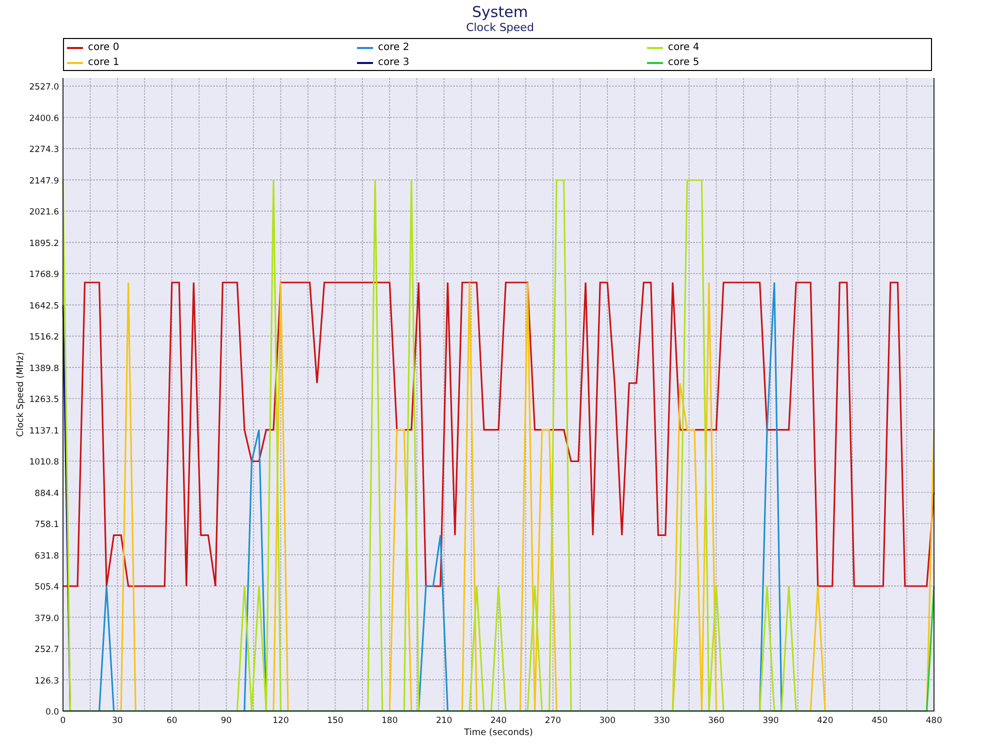 Image resolution: width=1000 pixels, height=750 pixels. Describe the element at coordinates (21, 394) in the screenshot. I see `y-axis-title: Clock Speed (MHz)` at that location.